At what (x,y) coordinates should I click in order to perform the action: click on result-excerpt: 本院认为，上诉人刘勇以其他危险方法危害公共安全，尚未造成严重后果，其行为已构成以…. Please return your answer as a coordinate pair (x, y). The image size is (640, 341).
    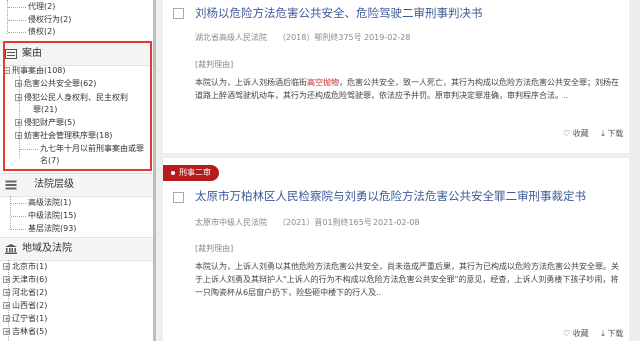
    Looking at the image, I should click on (407, 279).